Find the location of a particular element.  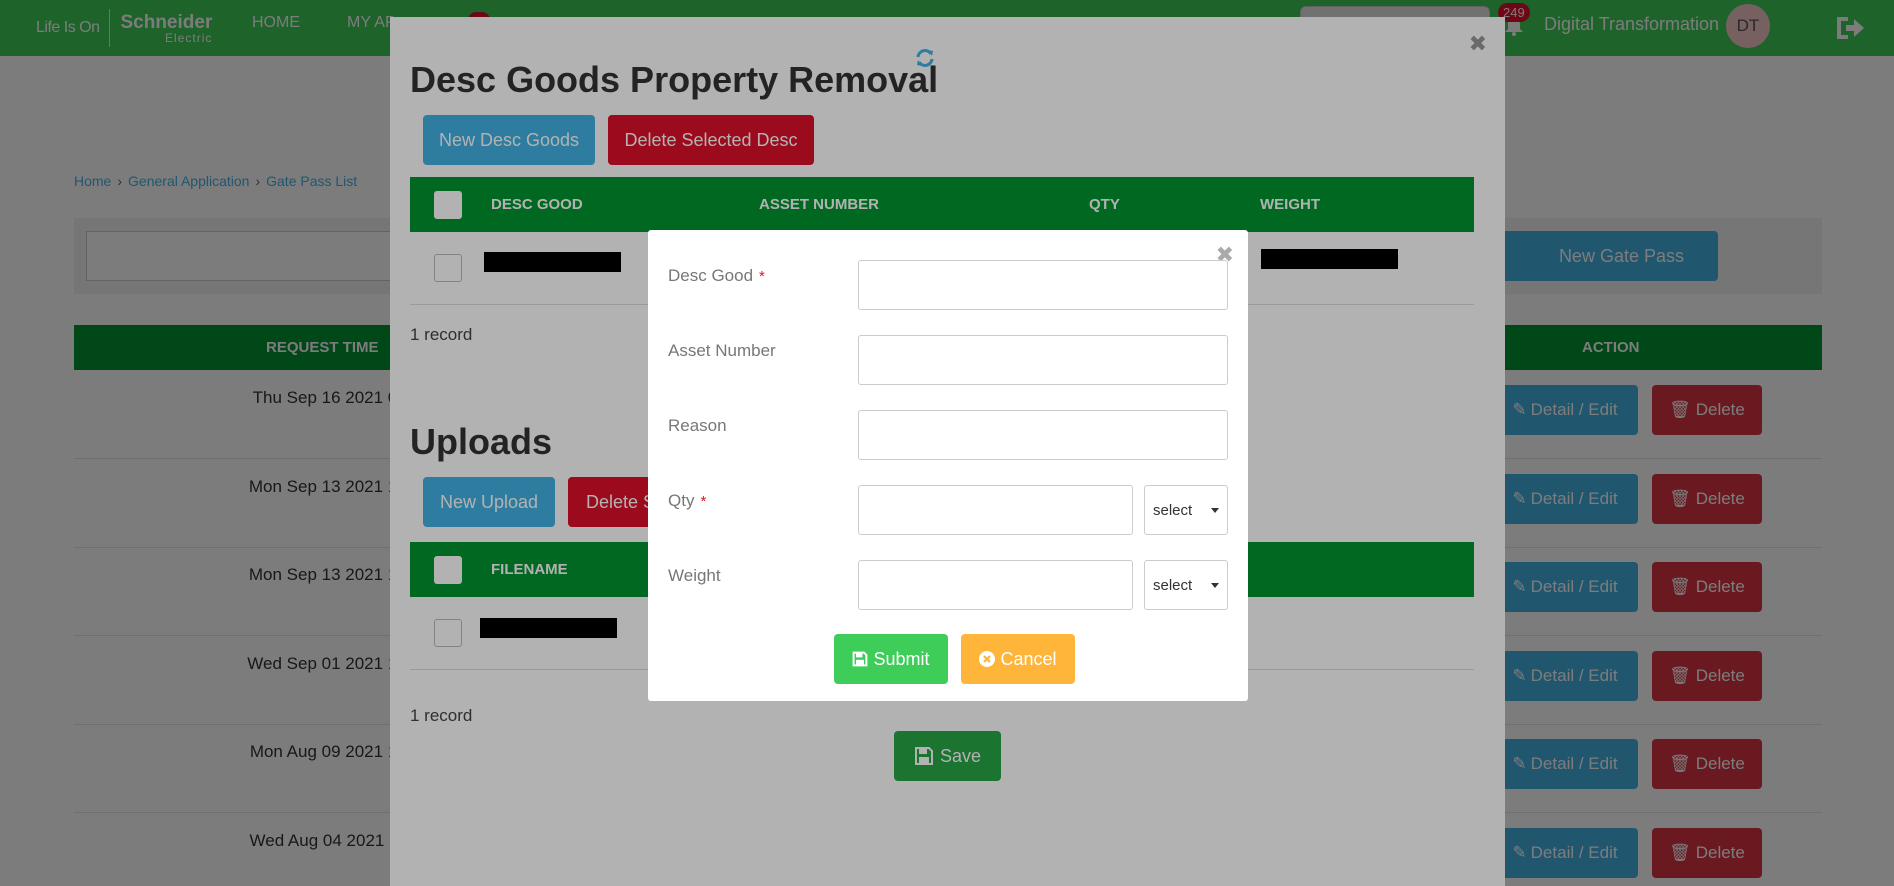

weight-unit-value: select is located at coordinates (1173, 585).